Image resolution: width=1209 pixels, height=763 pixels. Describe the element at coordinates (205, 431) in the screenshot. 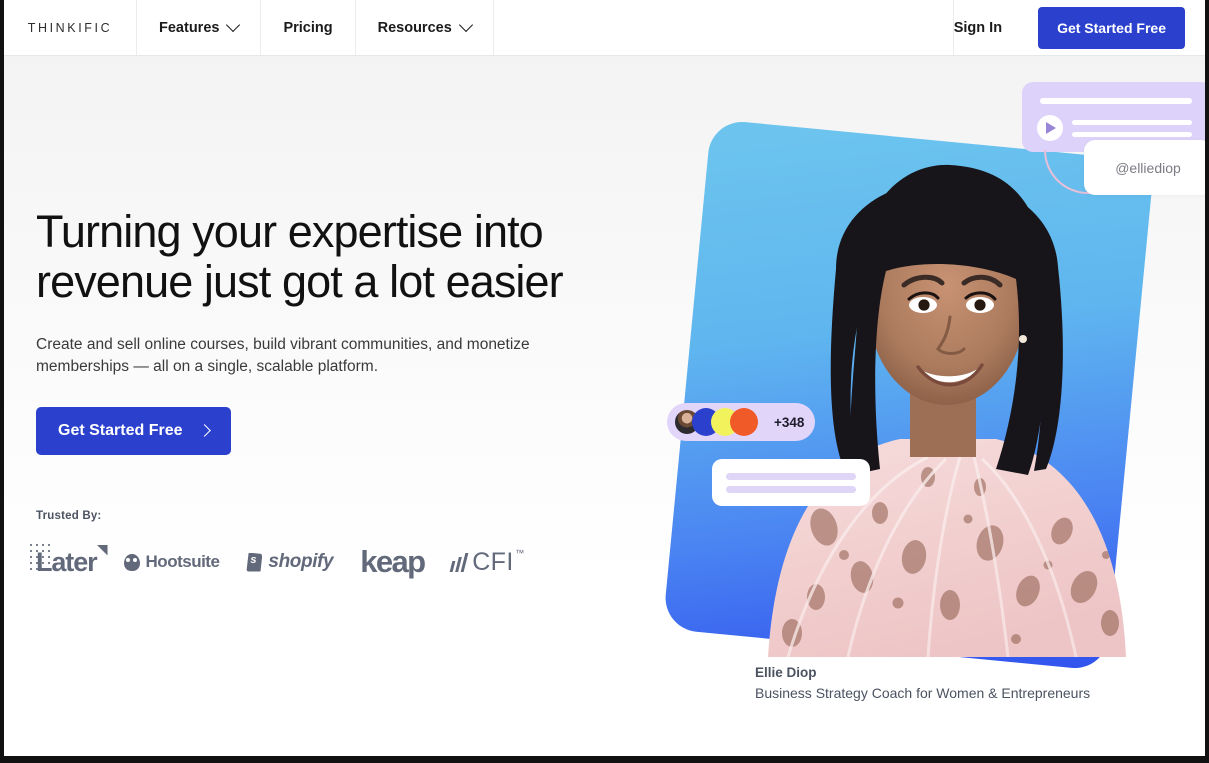

I see `chevron-right-icon` at that location.